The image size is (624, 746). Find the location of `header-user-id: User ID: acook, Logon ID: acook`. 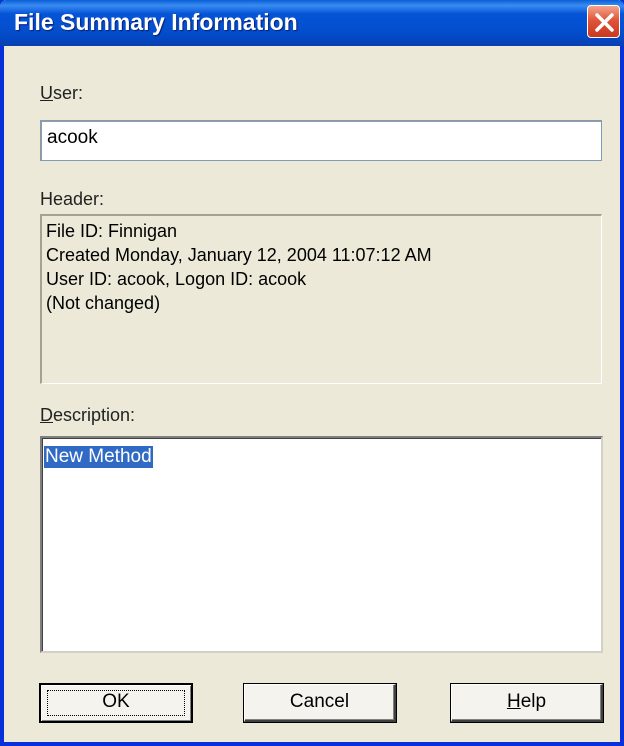

header-user-id: User ID: acook, Logon ID: acook is located at coordinates (176, 279).